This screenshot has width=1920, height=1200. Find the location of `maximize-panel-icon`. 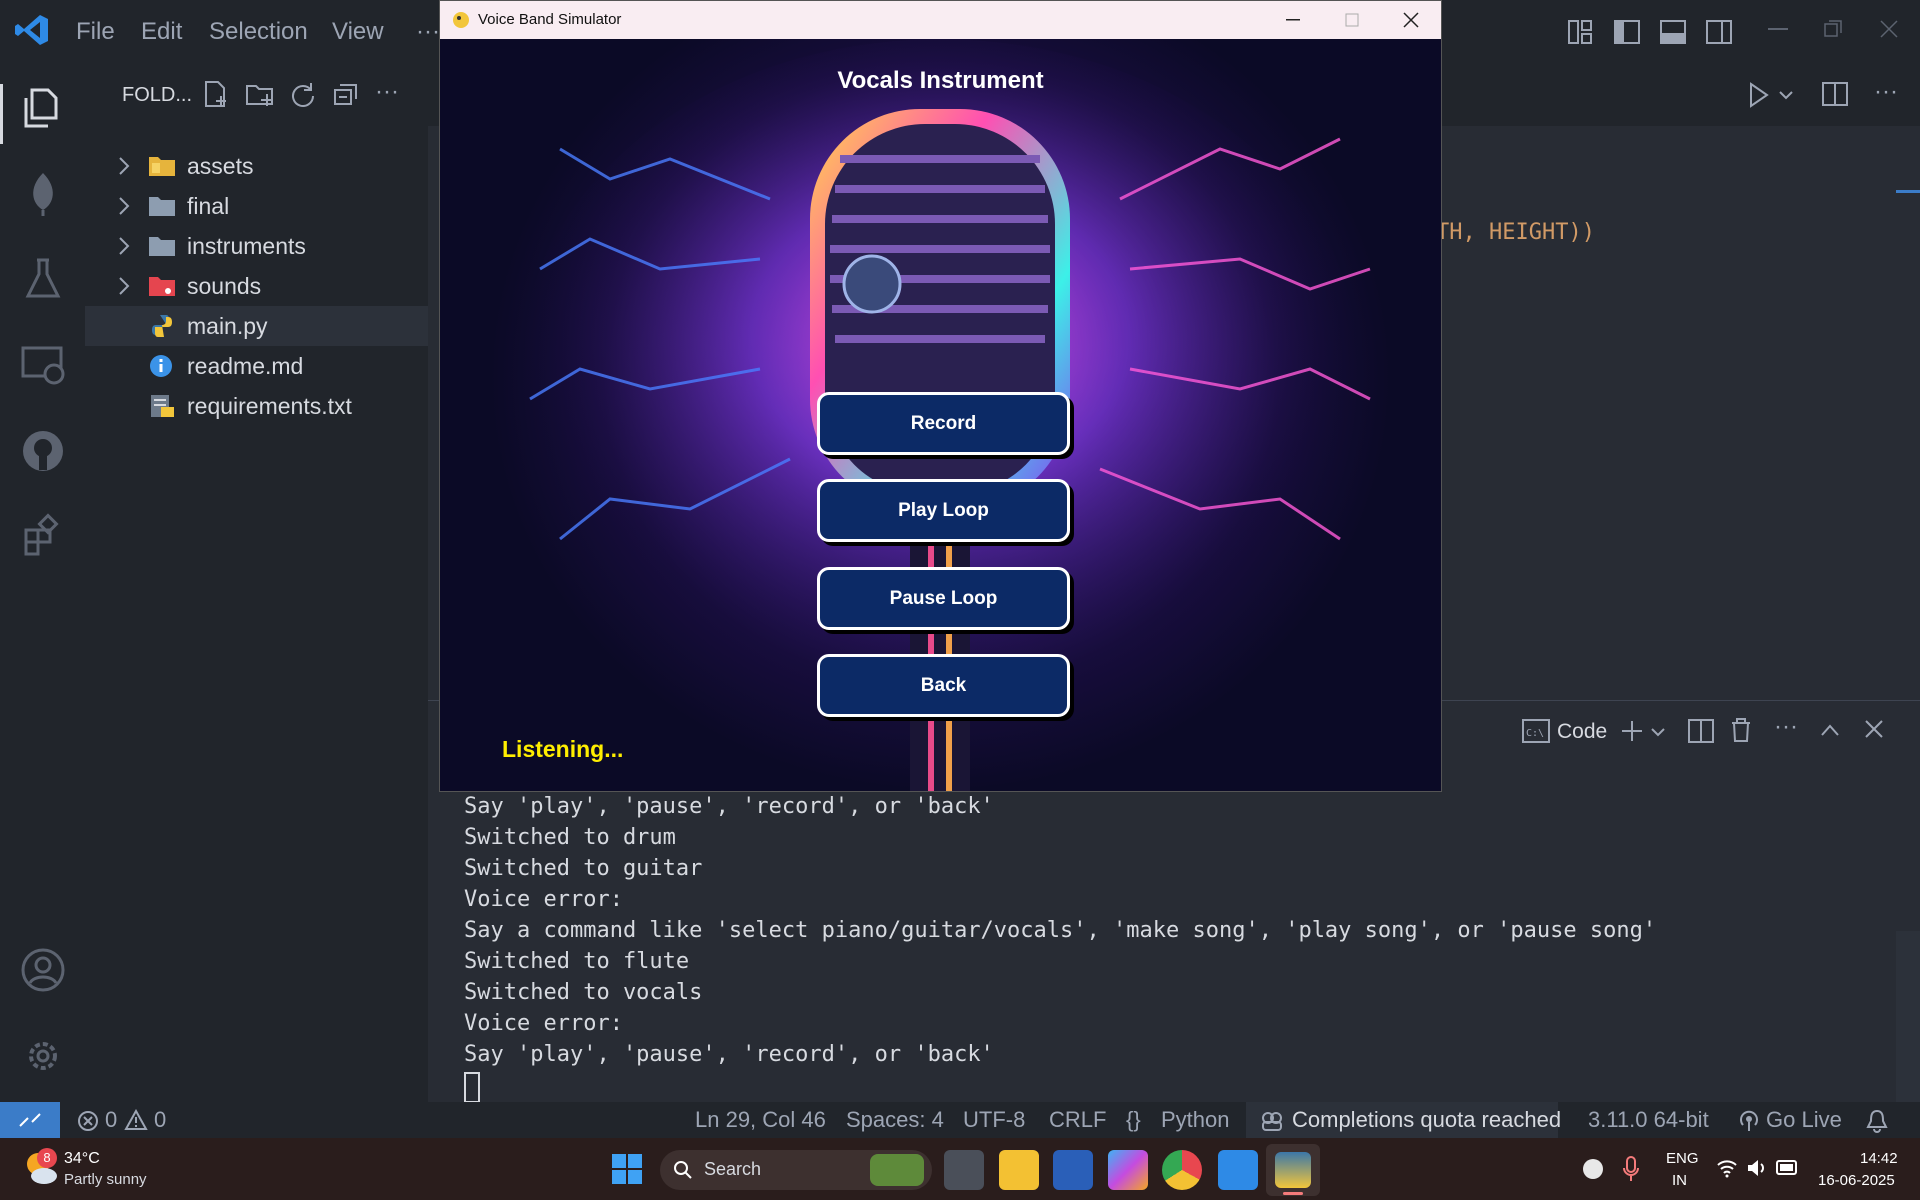

maximize-panel-icon is located at coordinates (1830, 730).